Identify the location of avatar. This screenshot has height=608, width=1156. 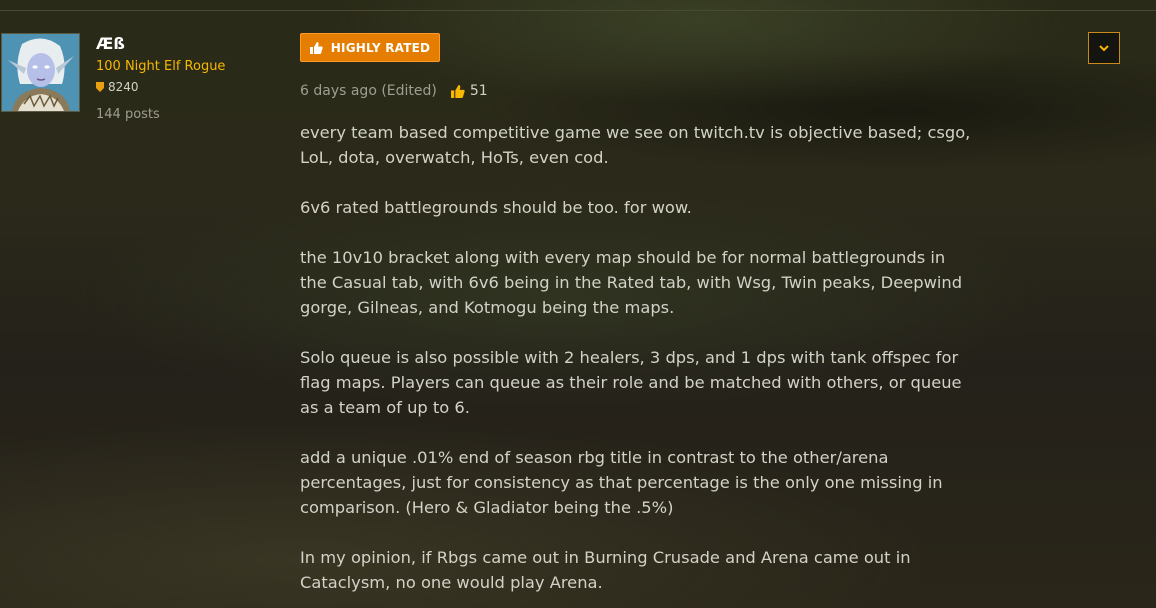
(40, 72).